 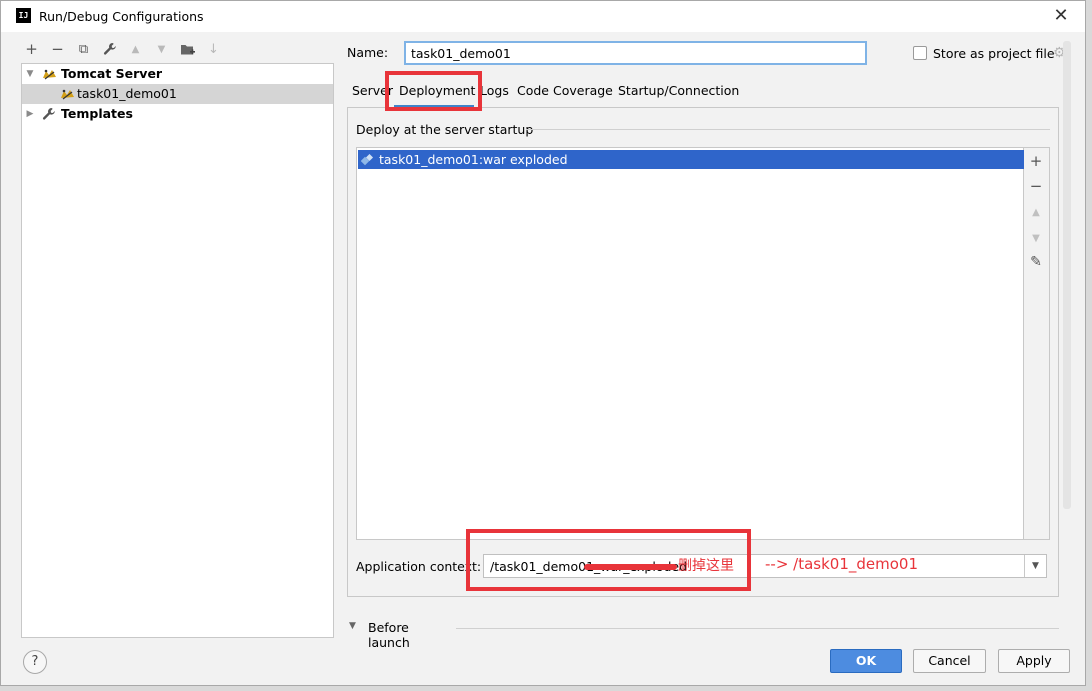 What do you see at coordinates (122, 49) in the screenshot?
I see `config-toolbar: + − ⧉ ▲ ▼ ↓` at bounding box center [122, 49].